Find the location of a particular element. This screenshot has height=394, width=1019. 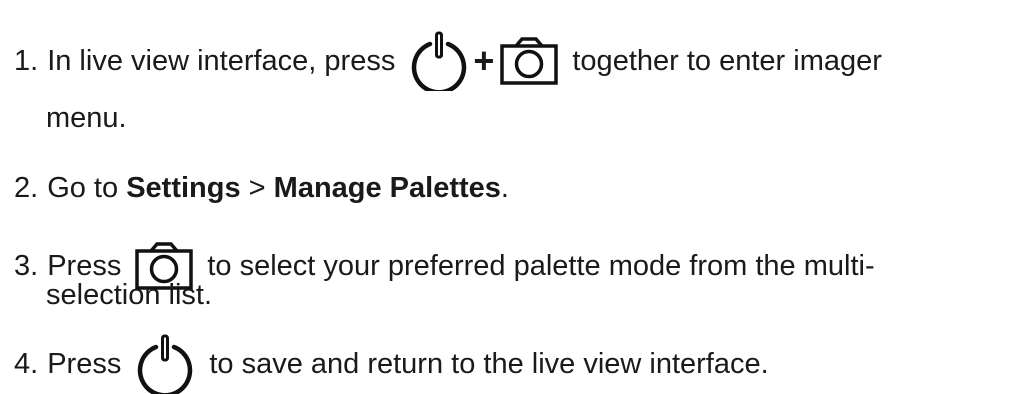

step-2-text-before: Go to is located at coordinates (83, 188).